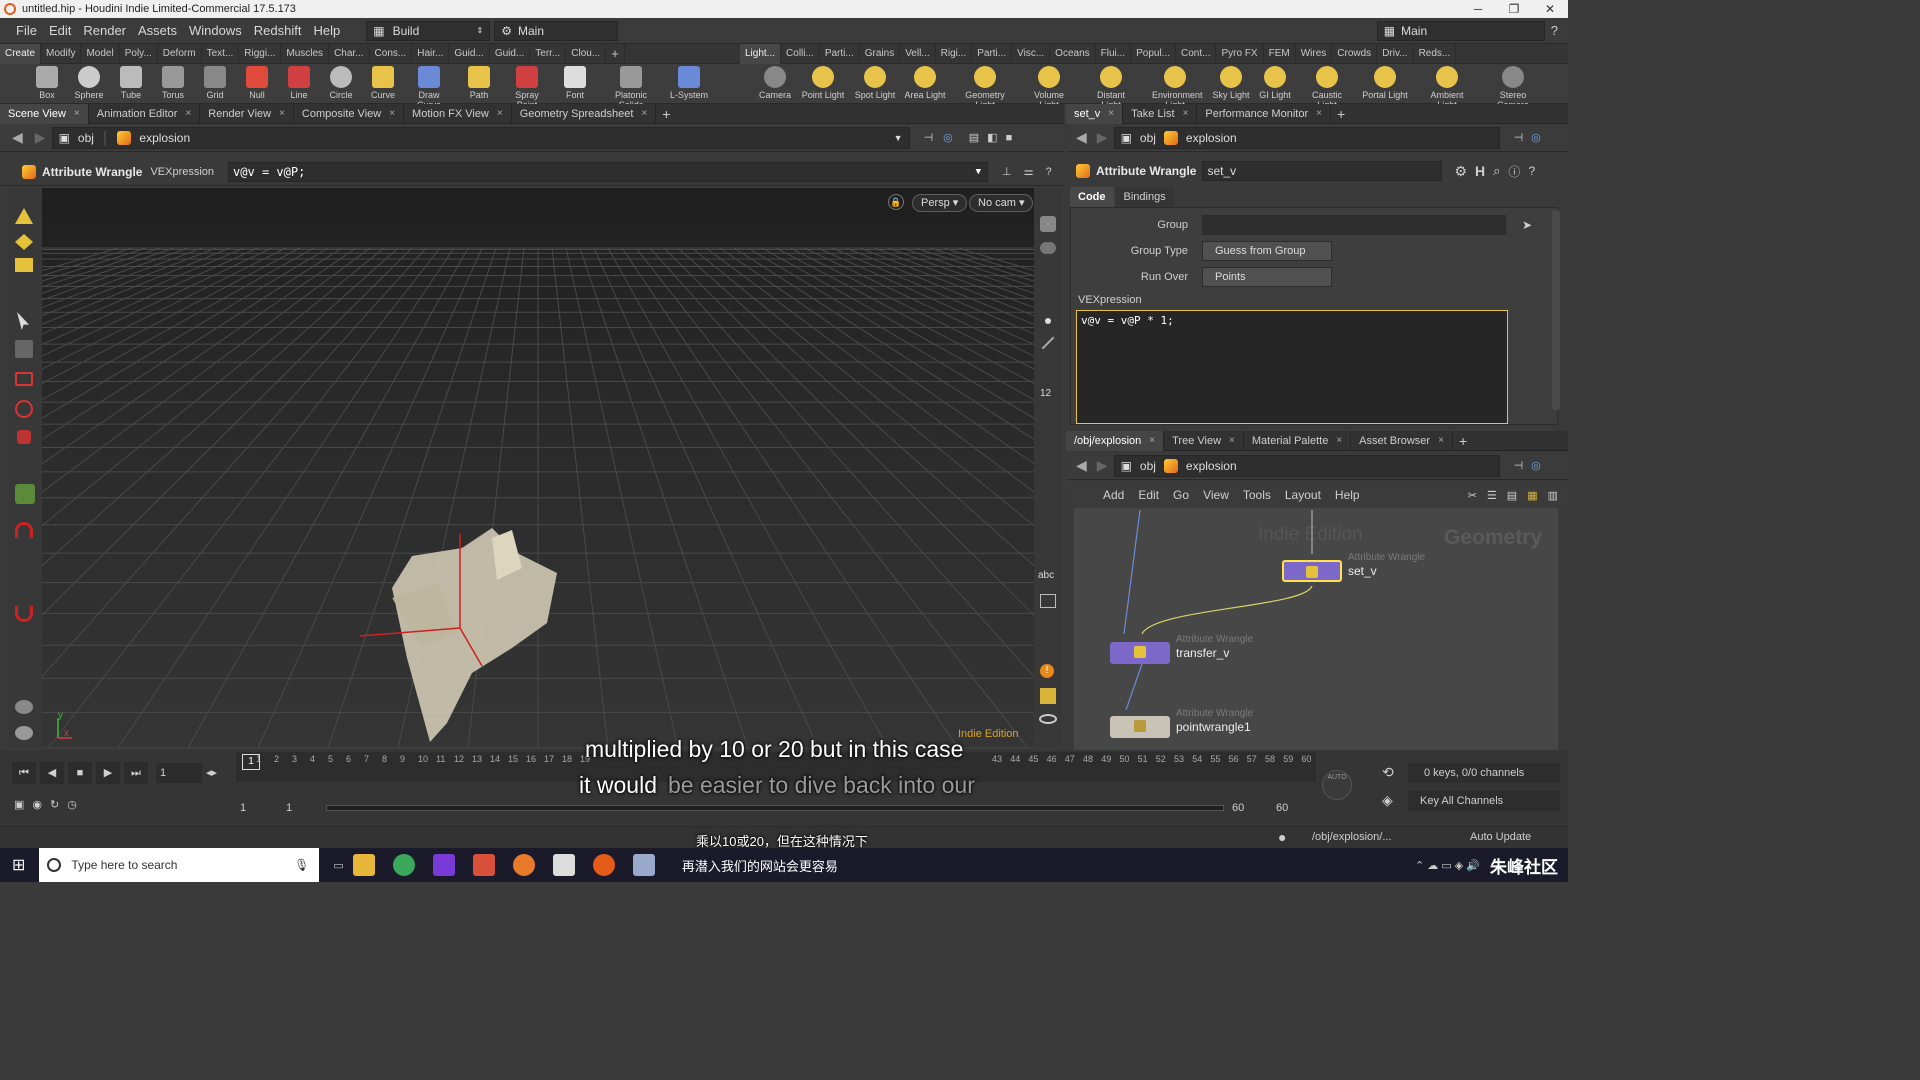 The height and width of the screenshot is (1080, 1920). What do you see at coordinates (1460, 30) in the screenshot?
I see `right-desktop-selector: ▦ Main` at bounding box center [1460, 30].